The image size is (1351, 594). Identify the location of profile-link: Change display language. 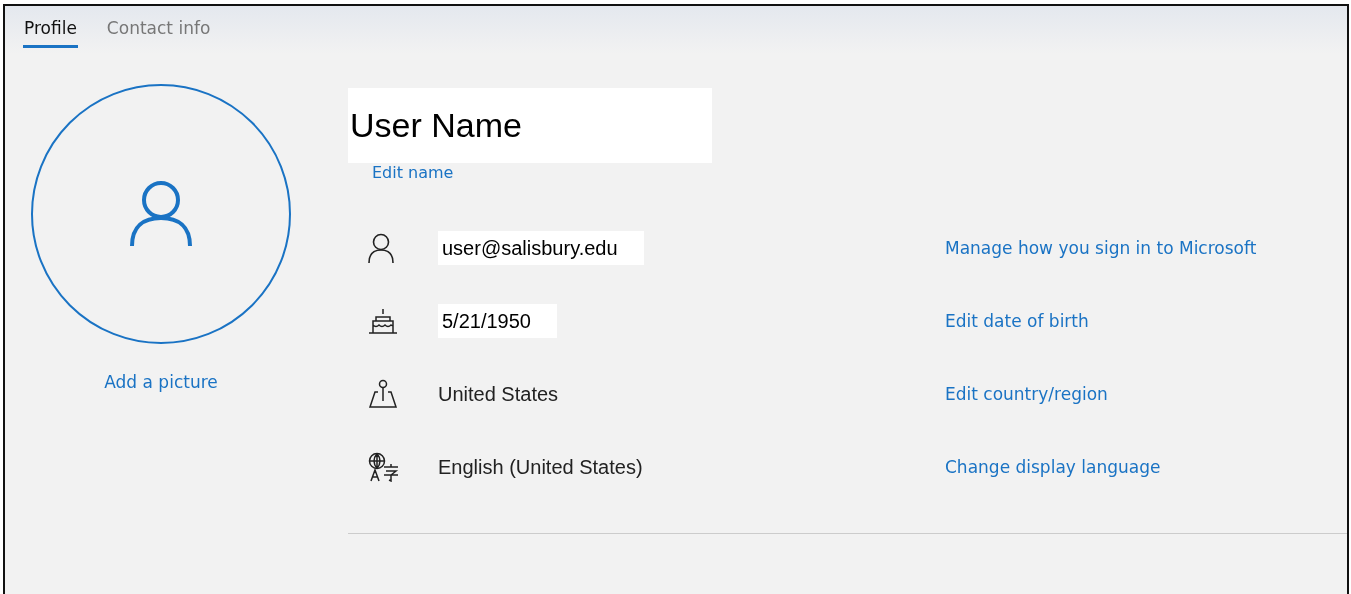
(1053, 467).